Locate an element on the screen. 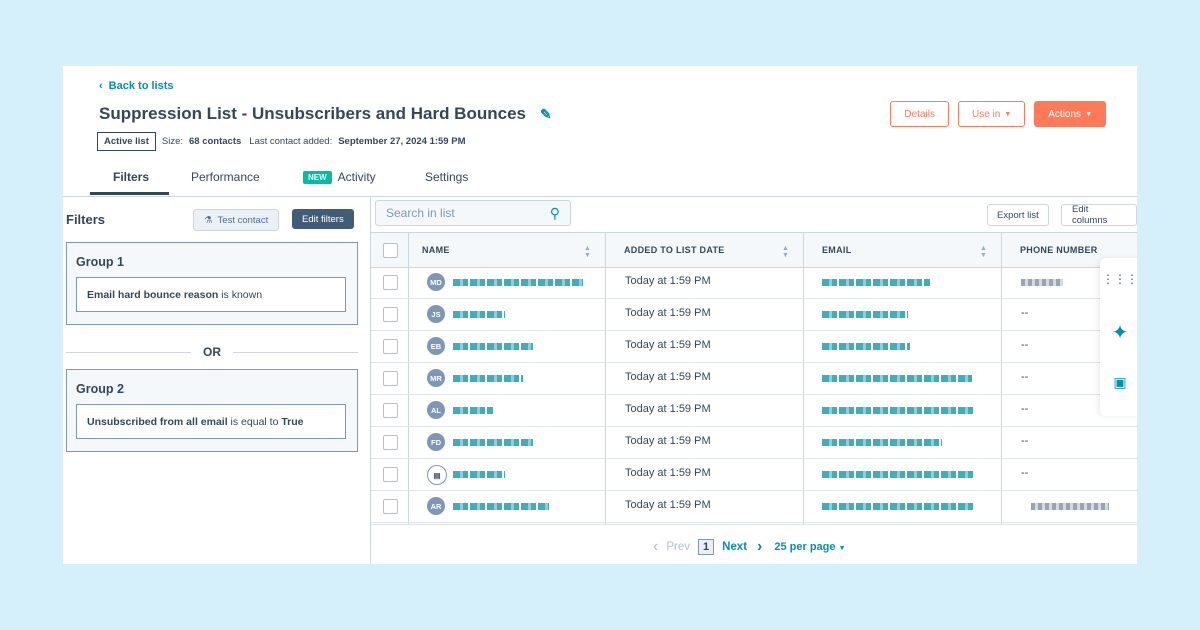  search-input: Search in list ⚲ is located at coordinates (473, 213).